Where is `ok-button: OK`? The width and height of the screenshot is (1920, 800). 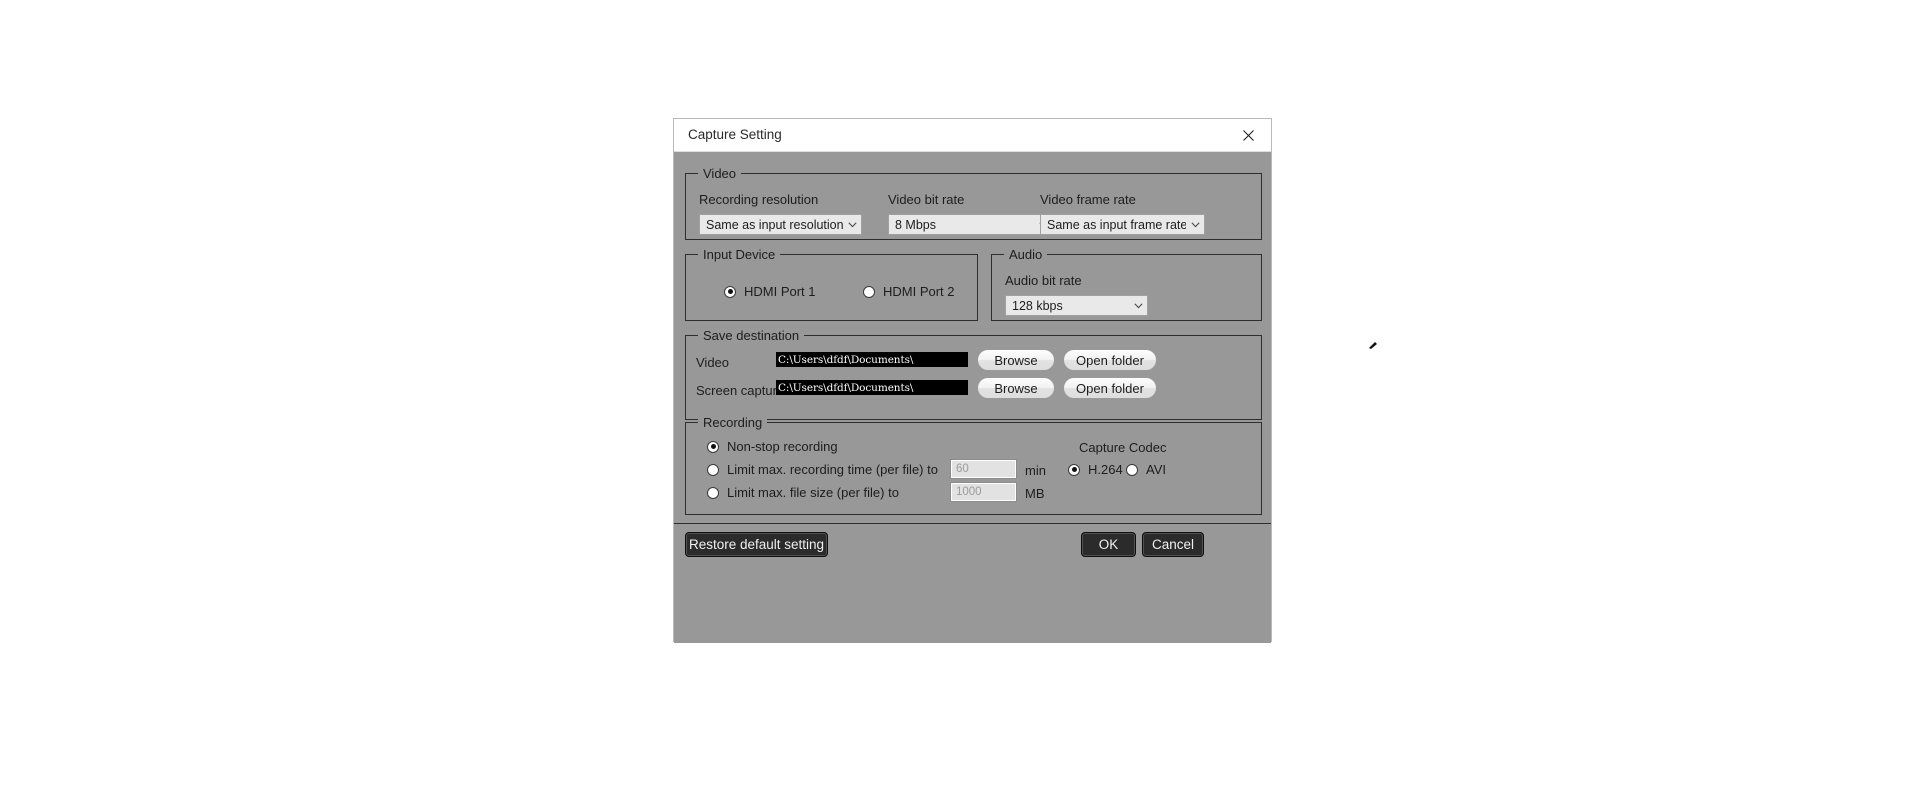 ok-button: OK is located at coordinates (1108, 544).